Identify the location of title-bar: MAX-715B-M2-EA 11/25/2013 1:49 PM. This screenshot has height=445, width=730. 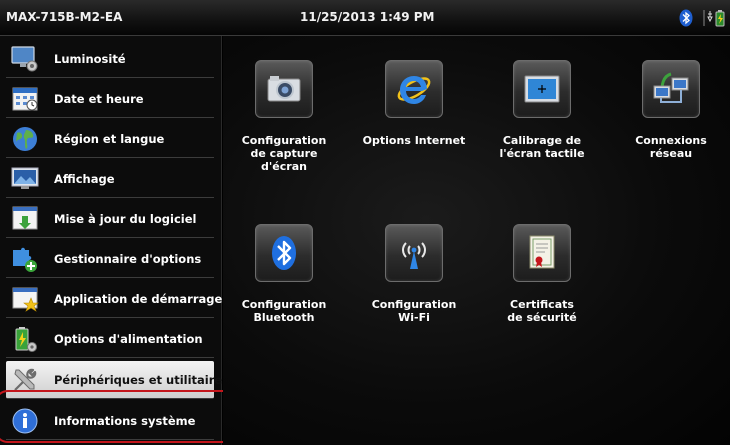
(365, 18).